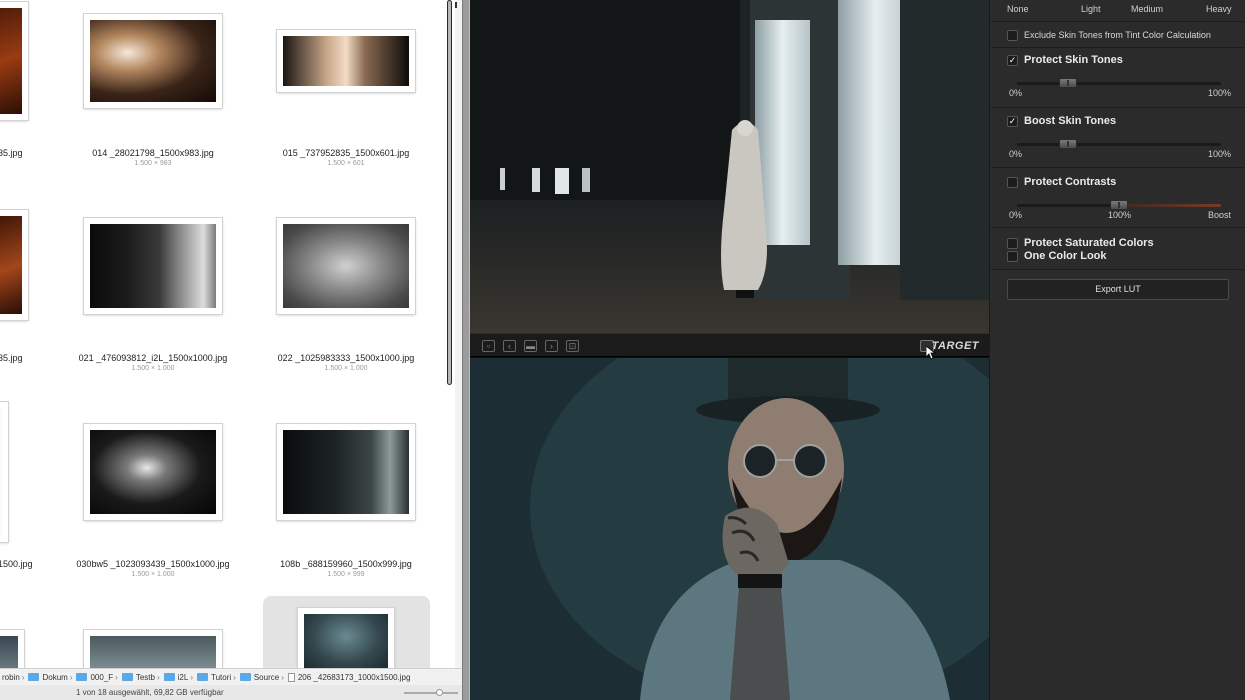 The width and height of the screenshot is (1245, 700). Describe the element at coordinates (1068, 83) in the screenshot. I see `protect-skin-slider-knob` at that location.